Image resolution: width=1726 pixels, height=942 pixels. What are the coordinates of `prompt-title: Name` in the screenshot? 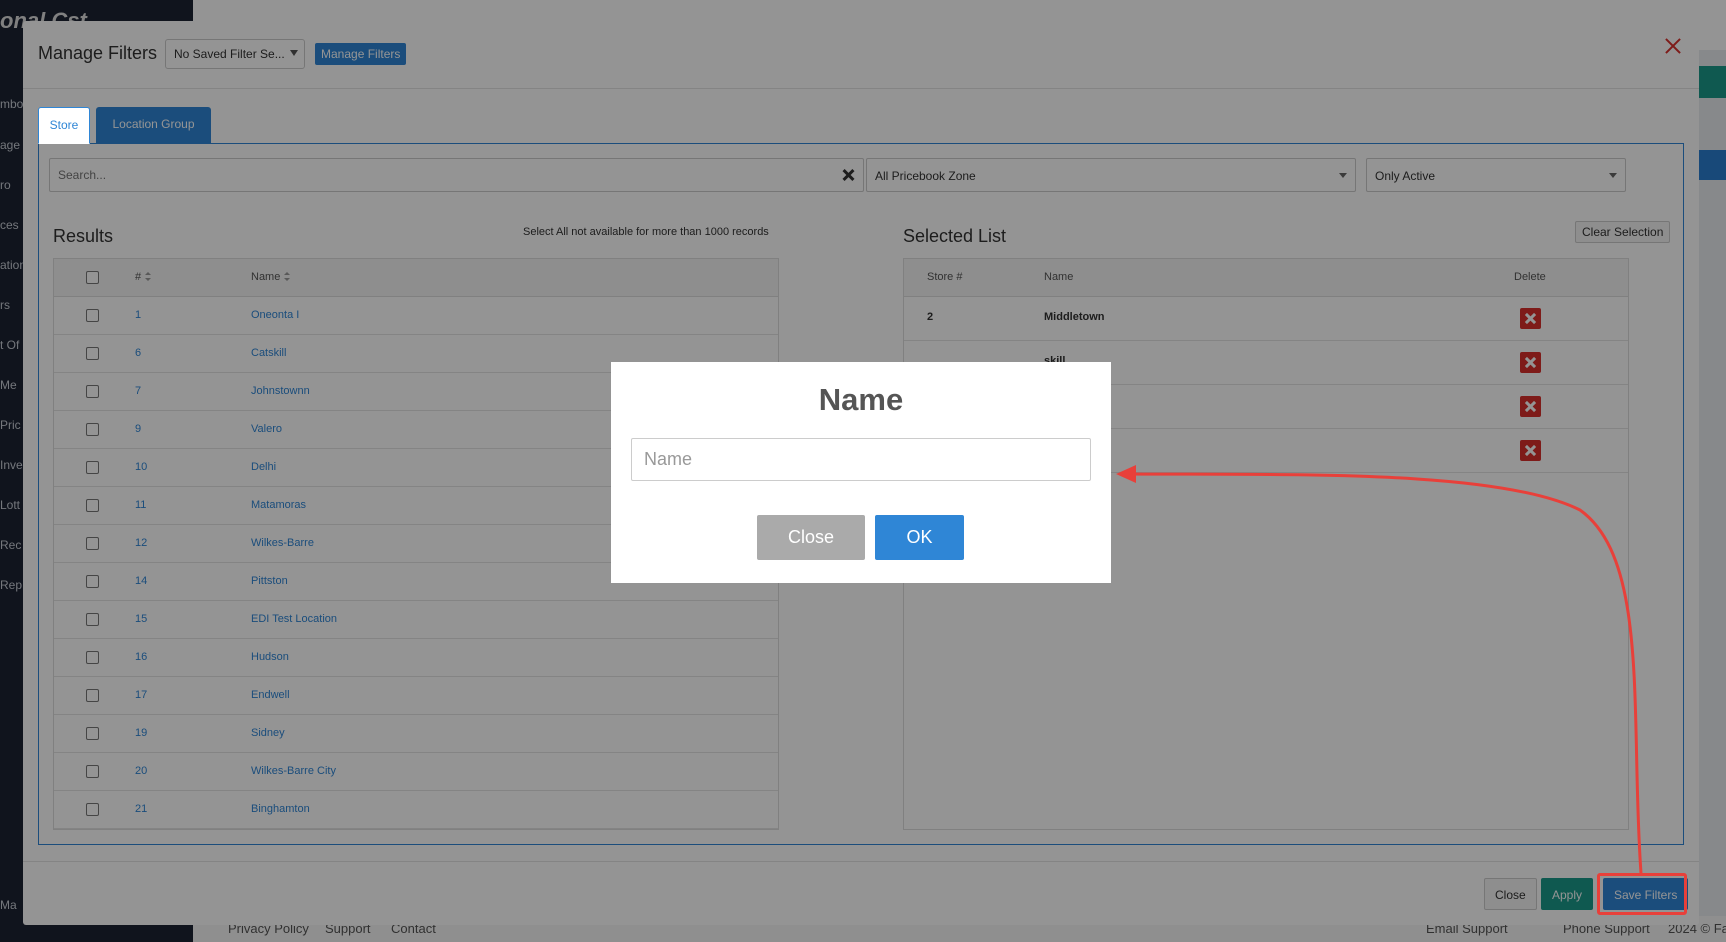 It's located at (861, 399).